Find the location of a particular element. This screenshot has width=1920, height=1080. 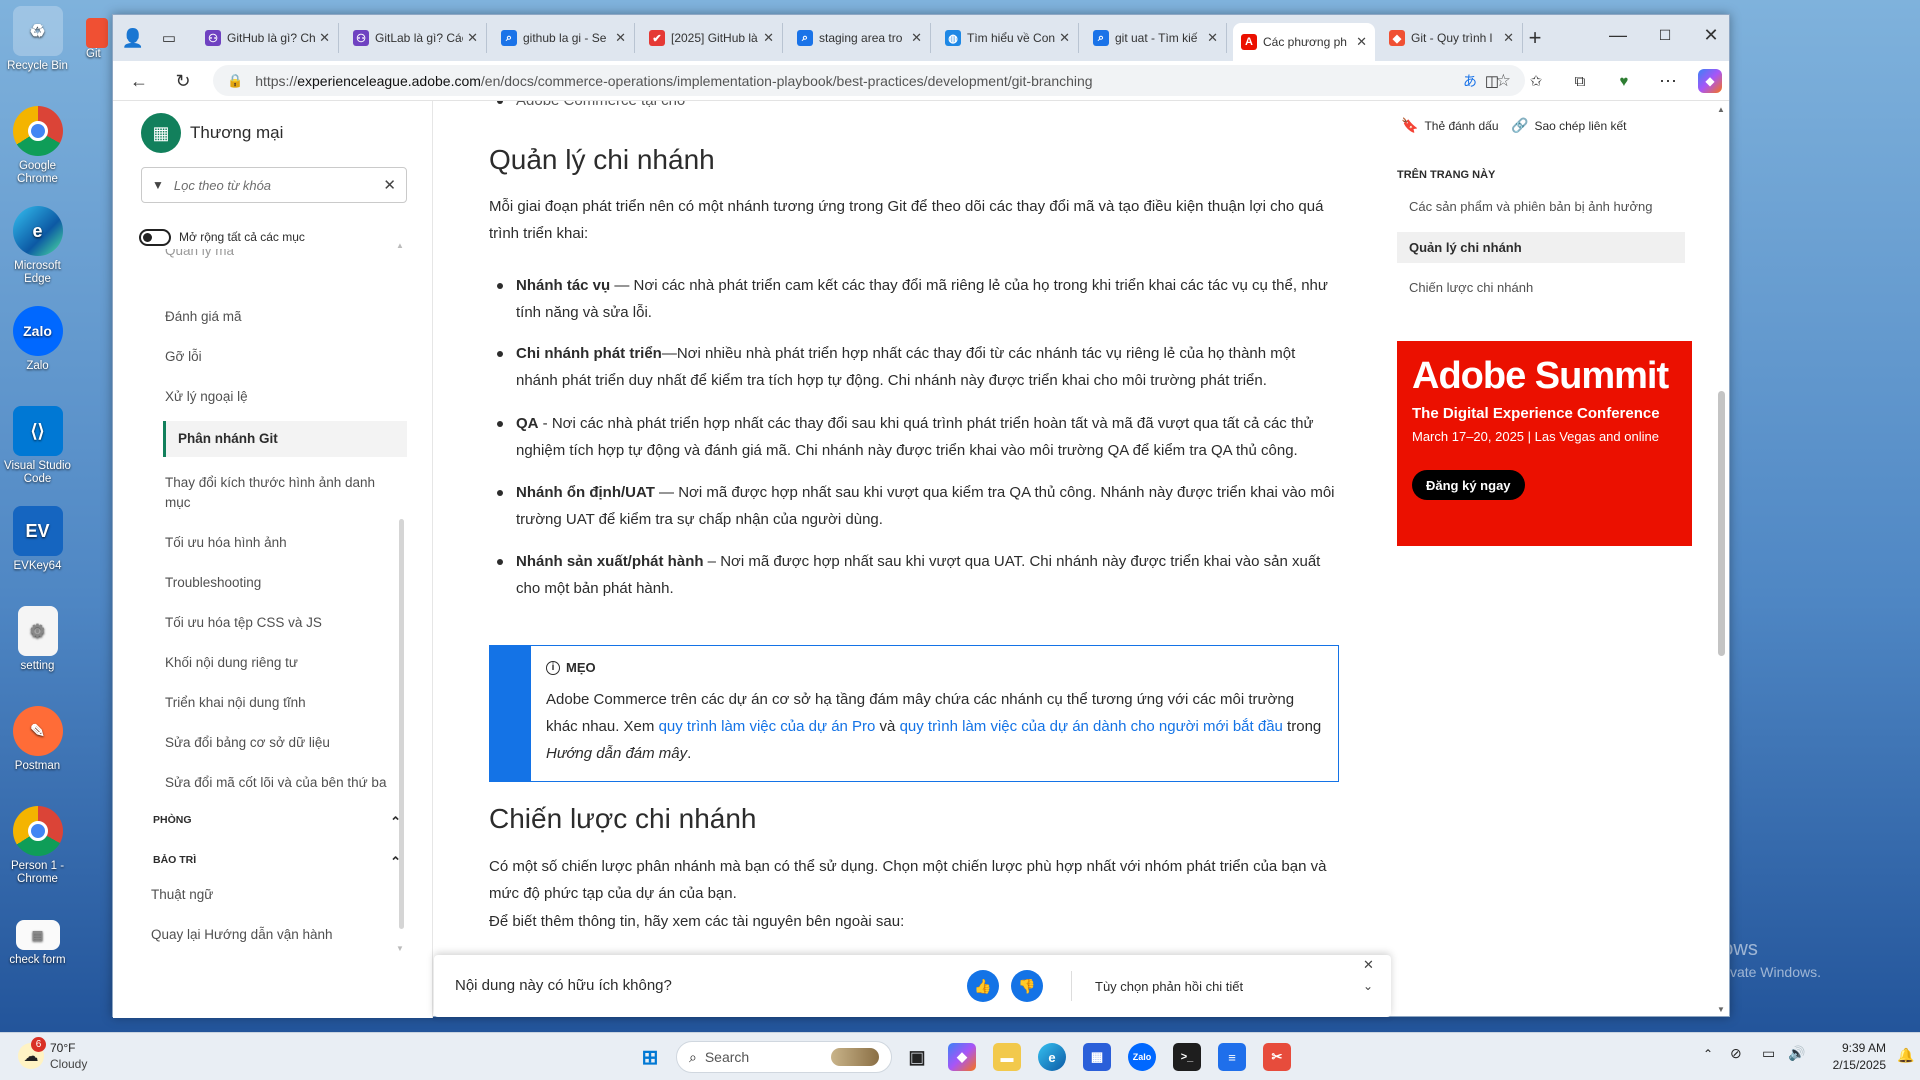

sidebar-item-8: Tối ưu hóa tệp CSS và JS is located at coordinates (280, 623).